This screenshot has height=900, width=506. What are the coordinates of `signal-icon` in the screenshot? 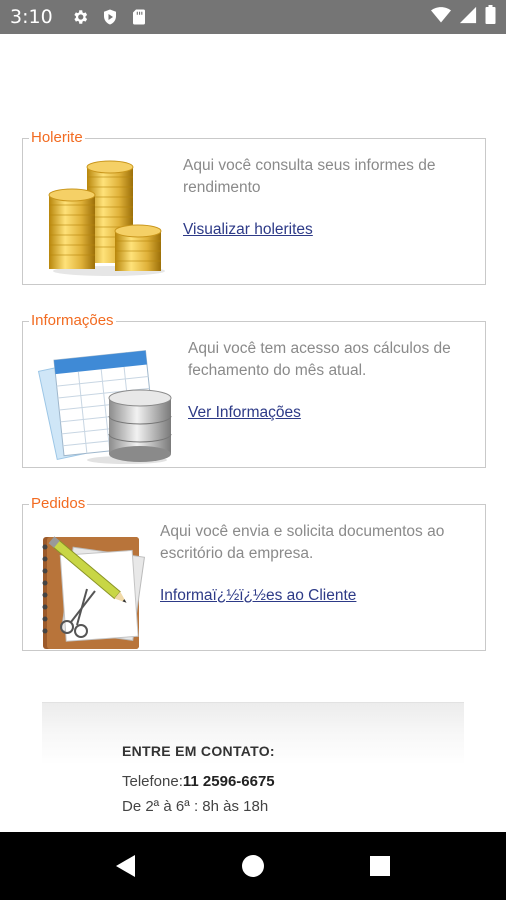 It's located at (468, 17).